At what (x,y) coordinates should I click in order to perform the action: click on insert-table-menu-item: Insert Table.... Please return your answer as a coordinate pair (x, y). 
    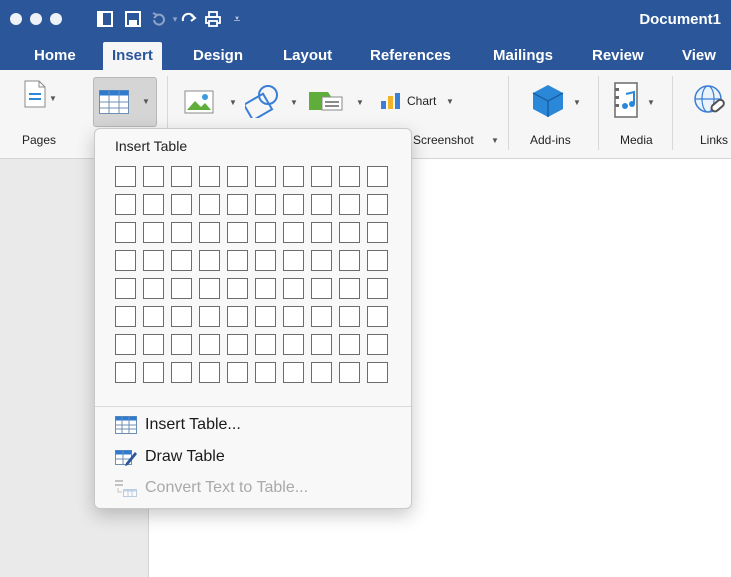
    Looking at the image, I should click on (260, 425).